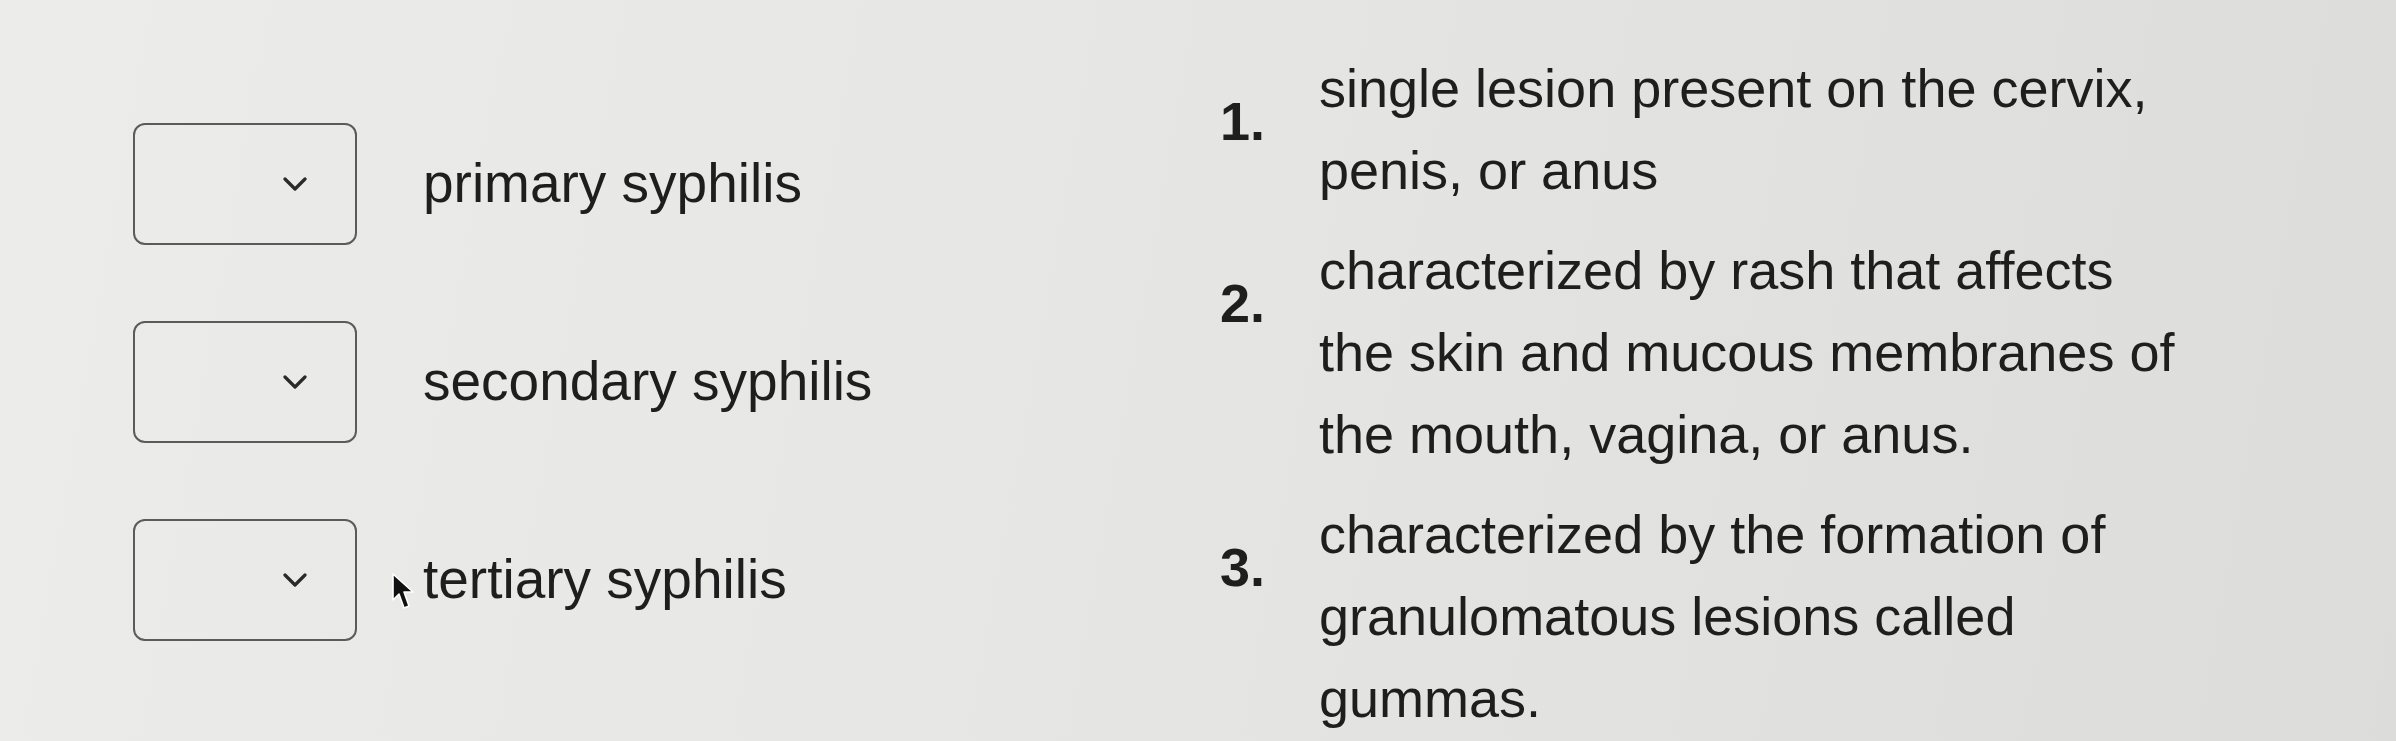  What do you see at coordinates (648, 382) in the screenshot?
I see `term-label: secondary syphilis` at bounding box center [648, 382].